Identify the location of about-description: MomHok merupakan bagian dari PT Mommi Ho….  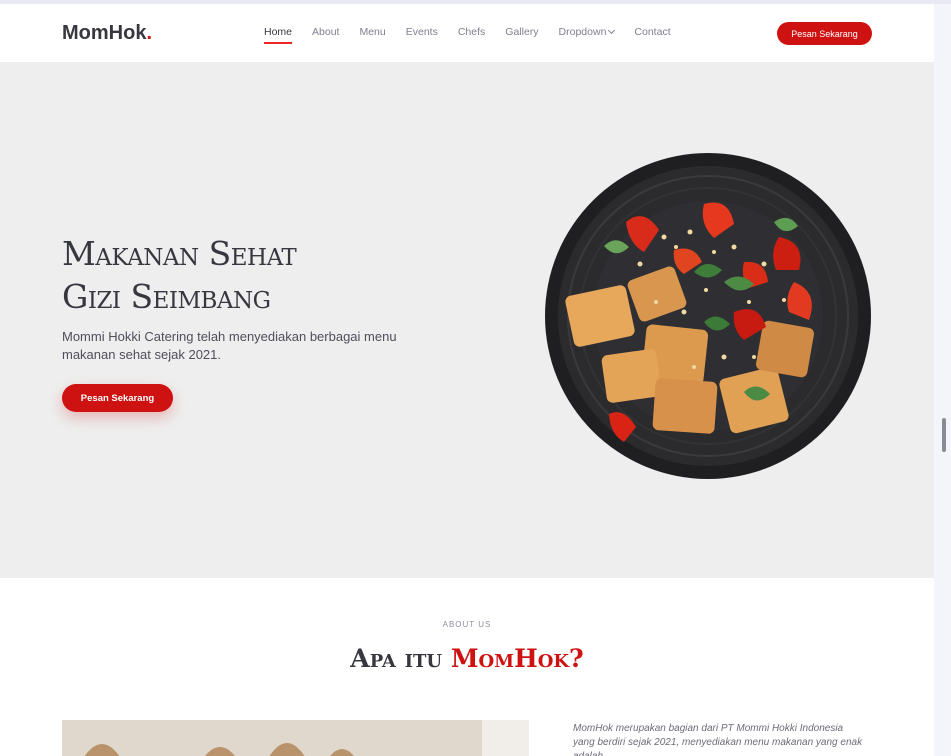
(718, 739).